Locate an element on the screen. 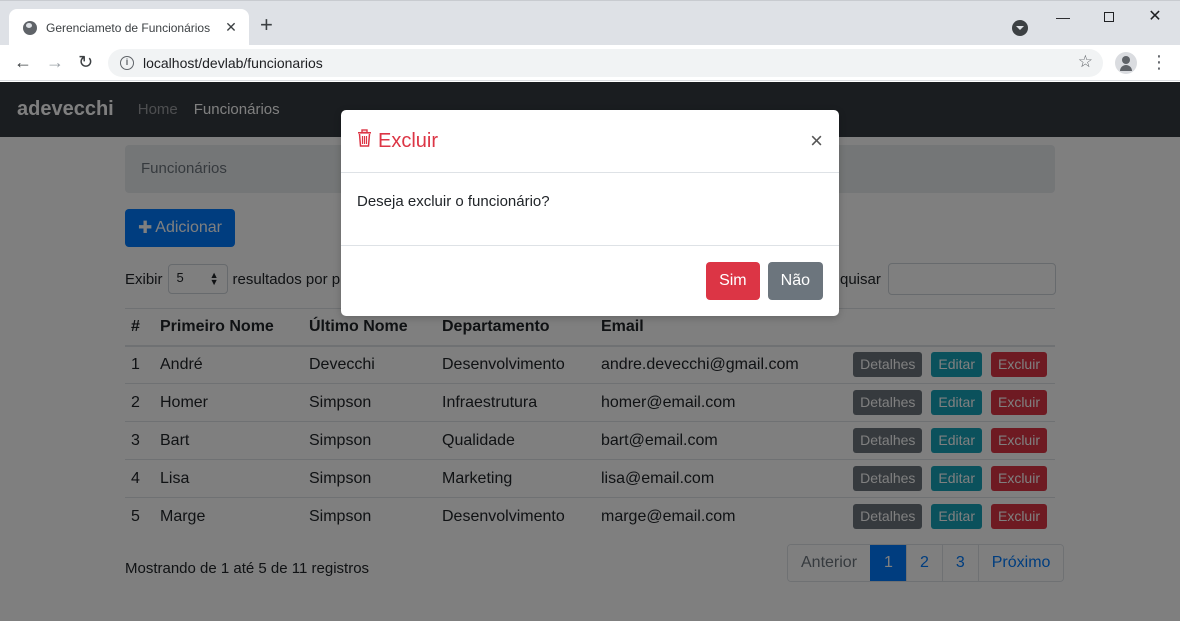 The height and width of the screenshot is (621, 1180). info-icon: i is located at coordinates (127, 63).